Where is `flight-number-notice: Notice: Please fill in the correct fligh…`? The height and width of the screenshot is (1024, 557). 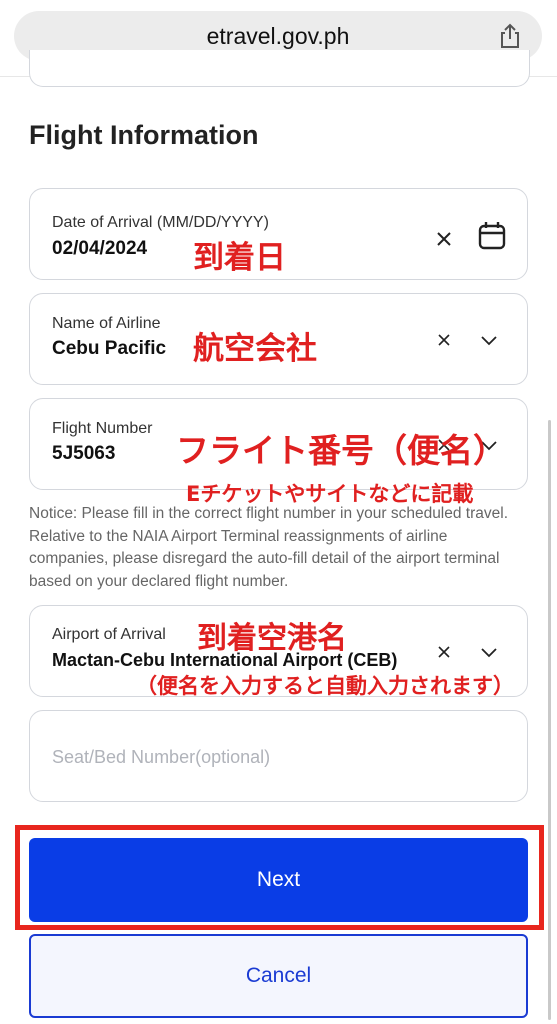 flight-number-notice: Notice: Please fill in the correct fligh… is located at coordinates (269, 547).